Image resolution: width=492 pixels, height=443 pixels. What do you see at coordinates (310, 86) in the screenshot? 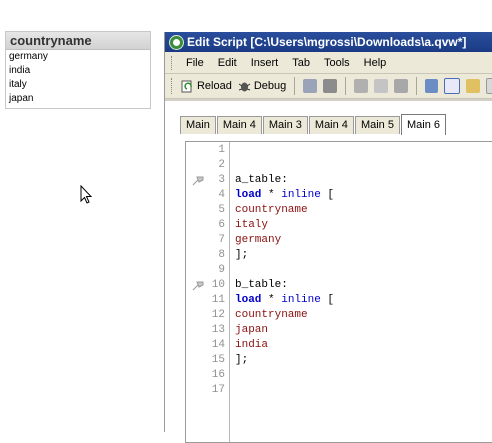
I see `save-icon` at bounding box center [310, 86].